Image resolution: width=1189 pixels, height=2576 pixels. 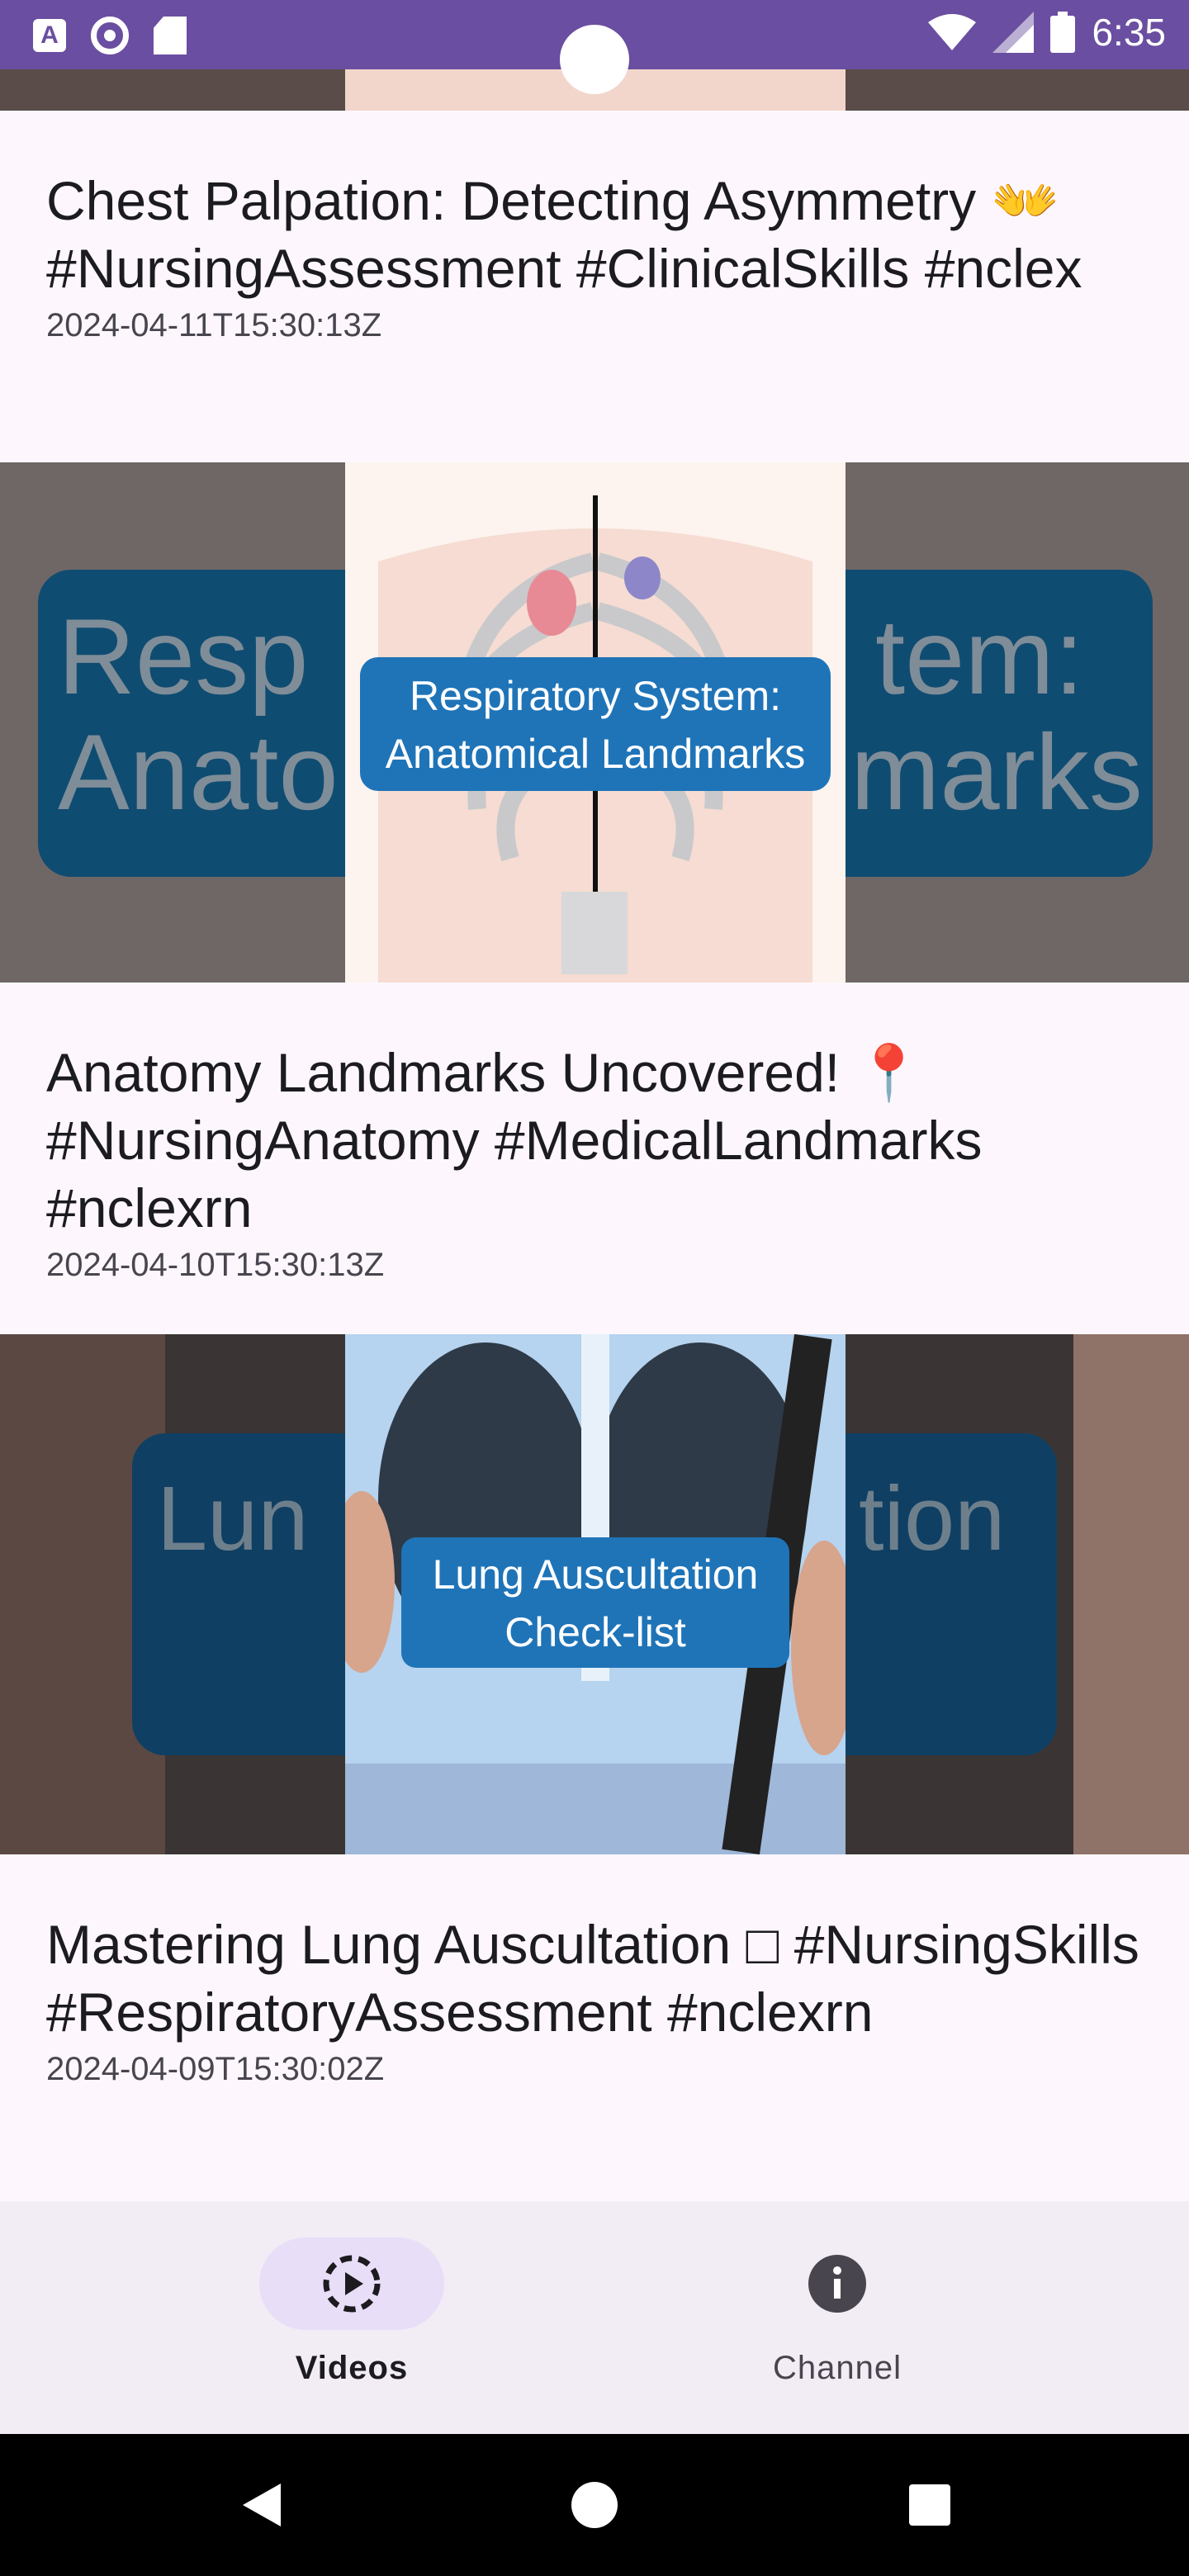 What do you see at coordinates (49, 35) in the screenshot?
I see `text-a-icon: A` at bounding box center [49, 35].